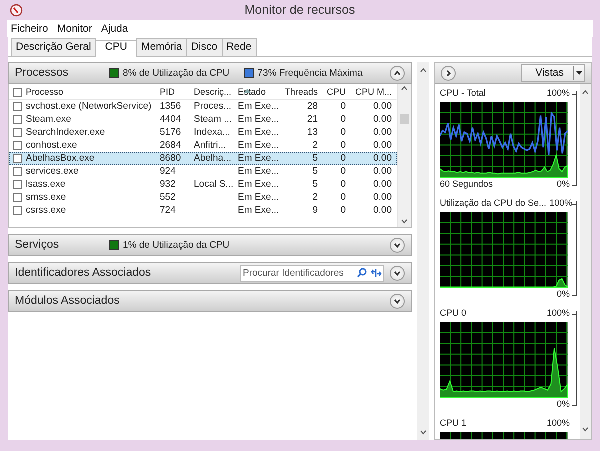  I want to click on graph-title: CPU 0, so click(453, 314).